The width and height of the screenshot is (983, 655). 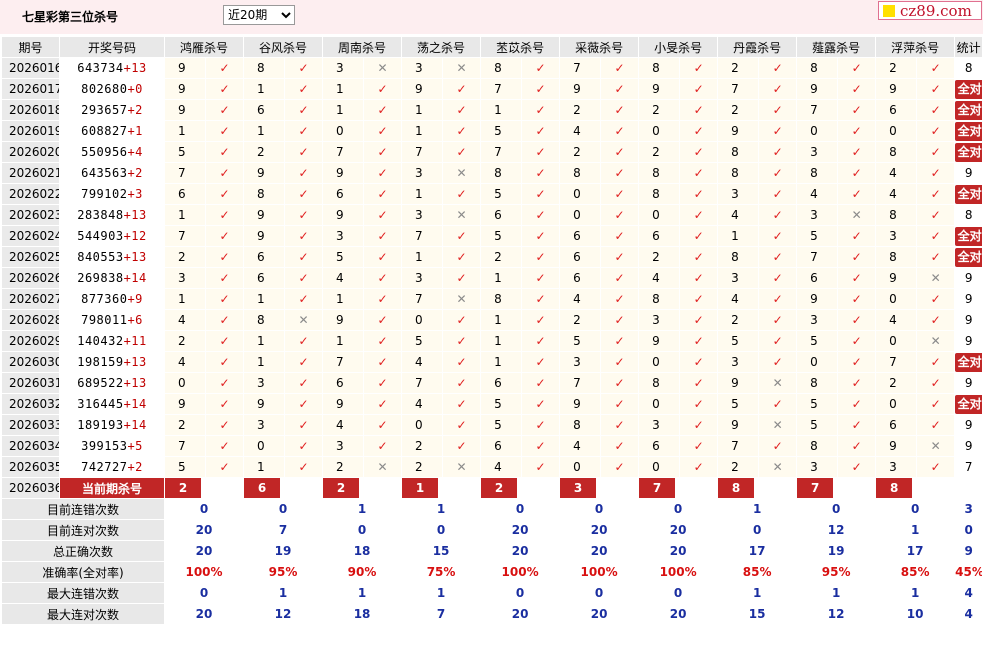 I want to click on column-header: 周南杀号, so click(x=362, y=47).